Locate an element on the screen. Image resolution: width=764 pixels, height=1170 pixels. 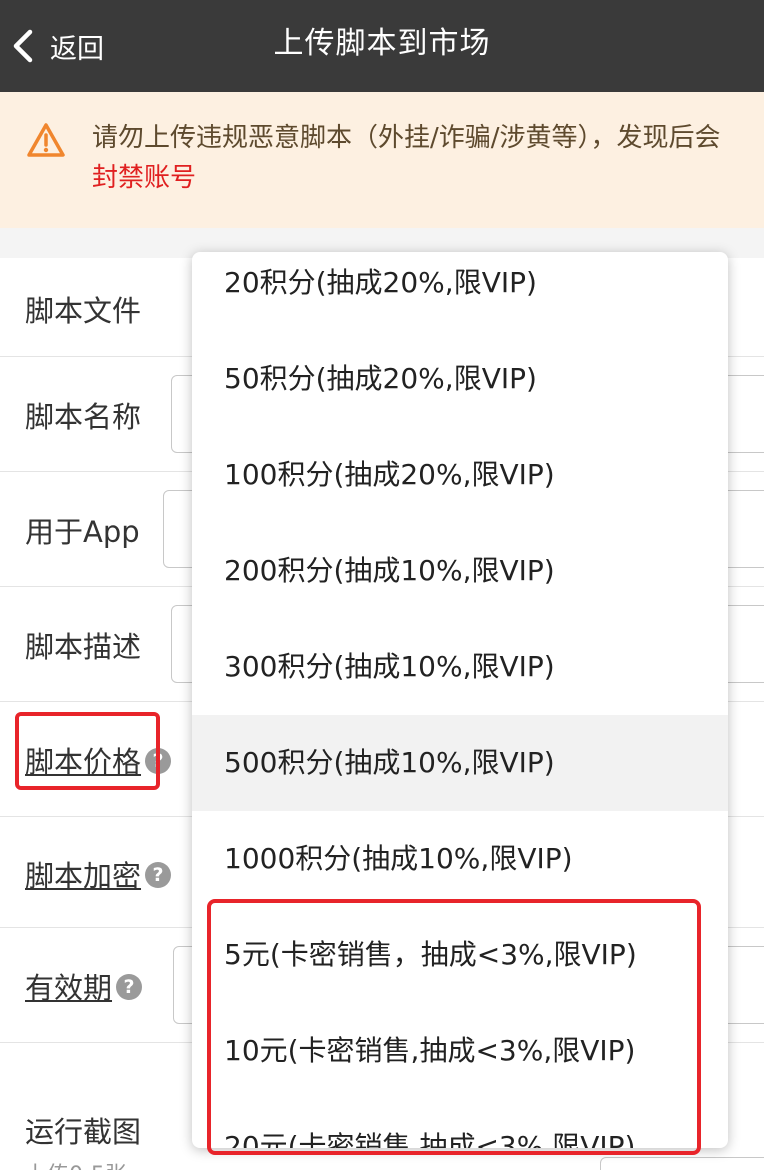
price-option: 20元(卡密销售,抽成<3%,限VIP) is located at coordinates (460, 1123).